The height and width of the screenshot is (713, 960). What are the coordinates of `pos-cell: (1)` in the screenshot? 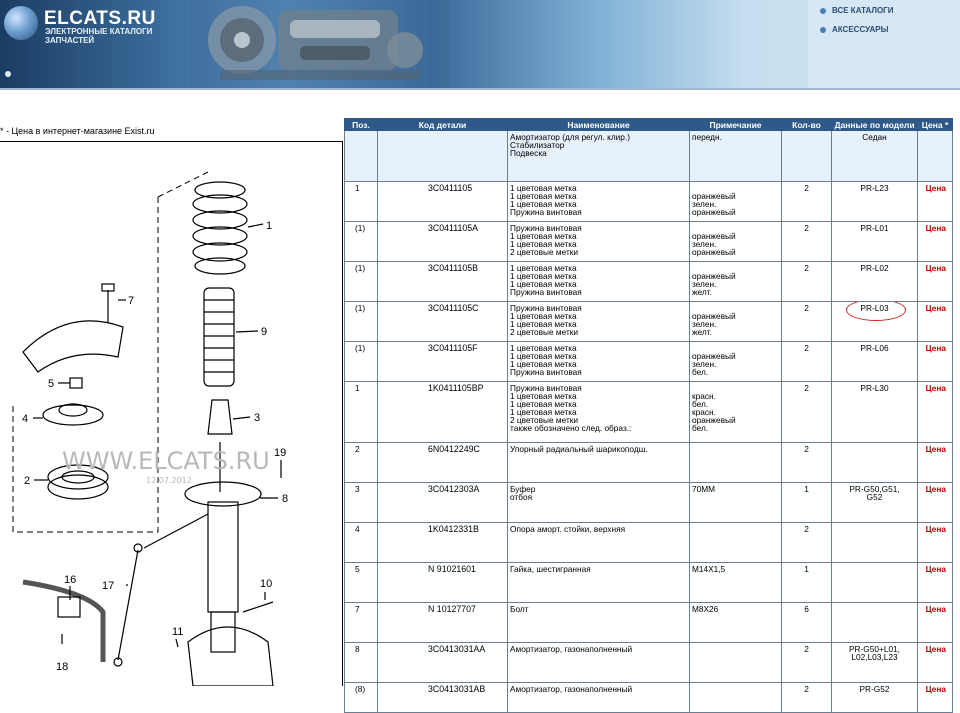 It's located at (361, 361).